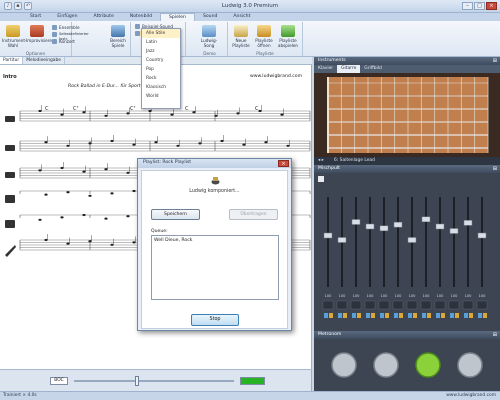 The height and width of the screenshot is (400, 500). What do you see at coordinates (407, 365) in the screenshot?
I see `metronome-panel` at bounding box center [407, 365].